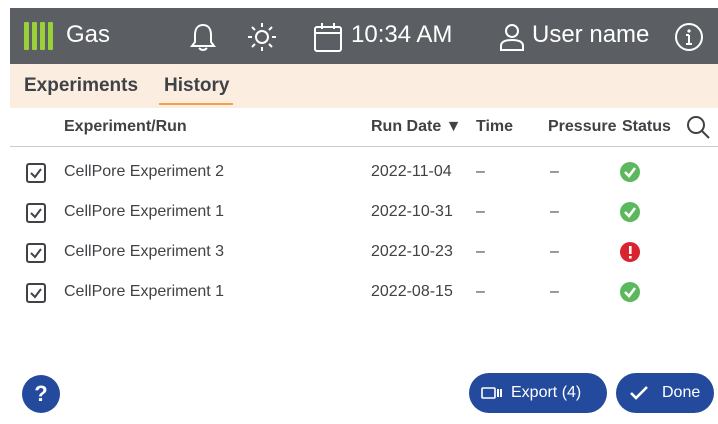  What do you see at coordinates (512, 37) in the screenshot?
I see `user-icon` at bounding box center [512, 37].